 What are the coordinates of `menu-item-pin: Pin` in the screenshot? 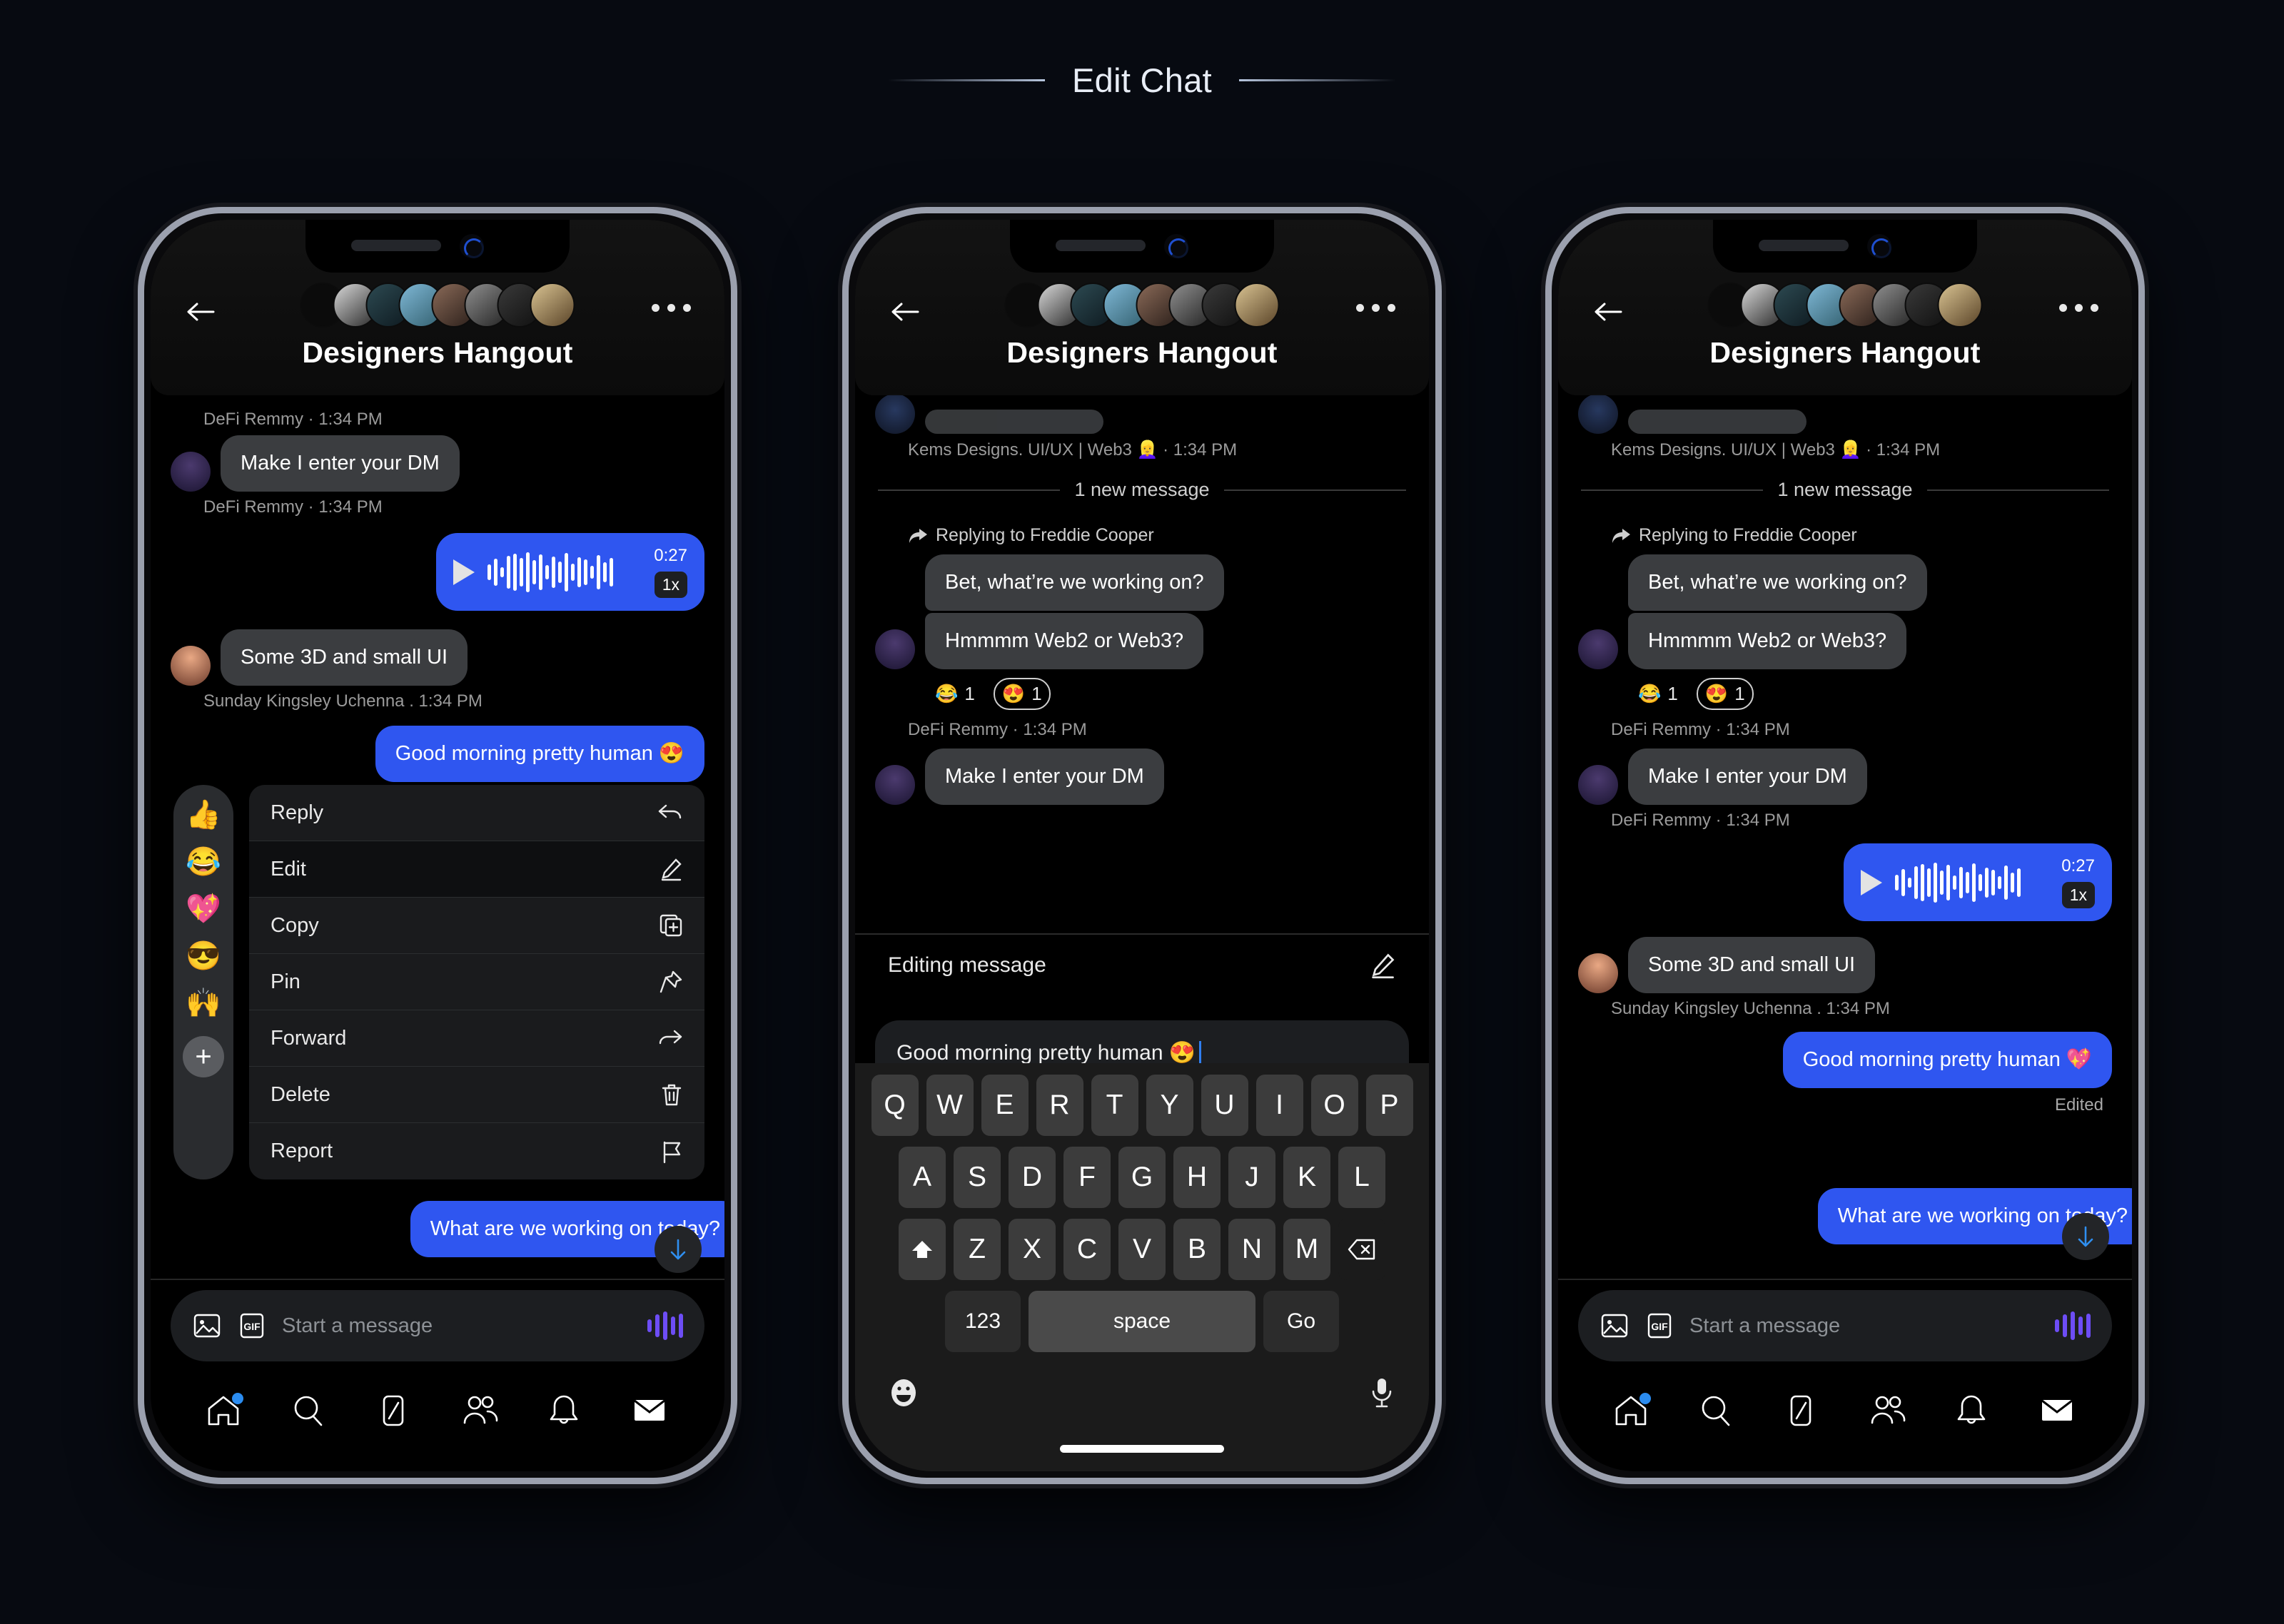 It's located at (476, 982).